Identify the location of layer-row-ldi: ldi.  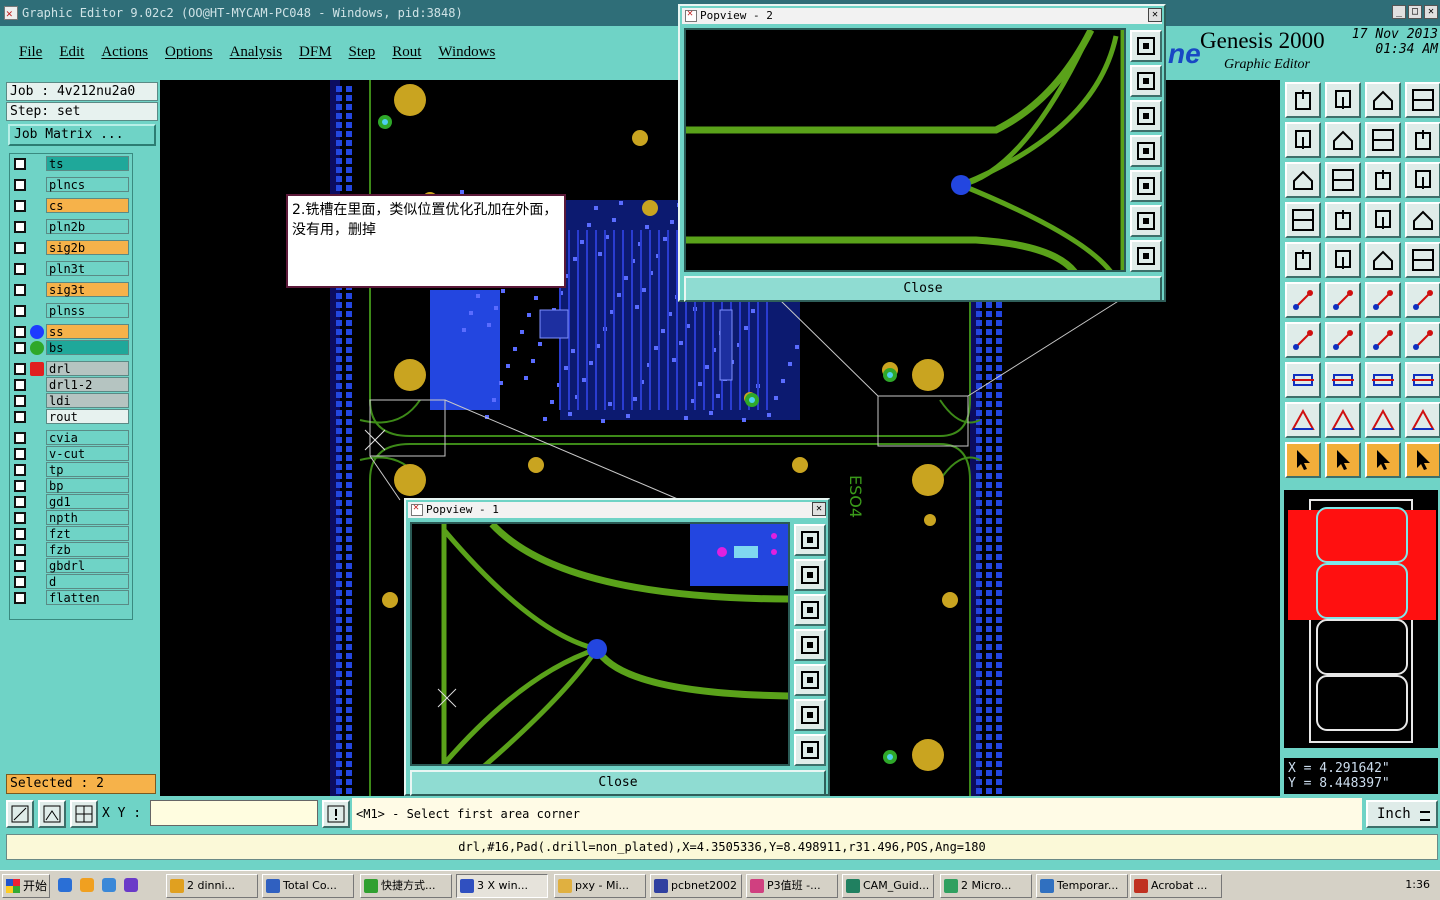
(72, 400).